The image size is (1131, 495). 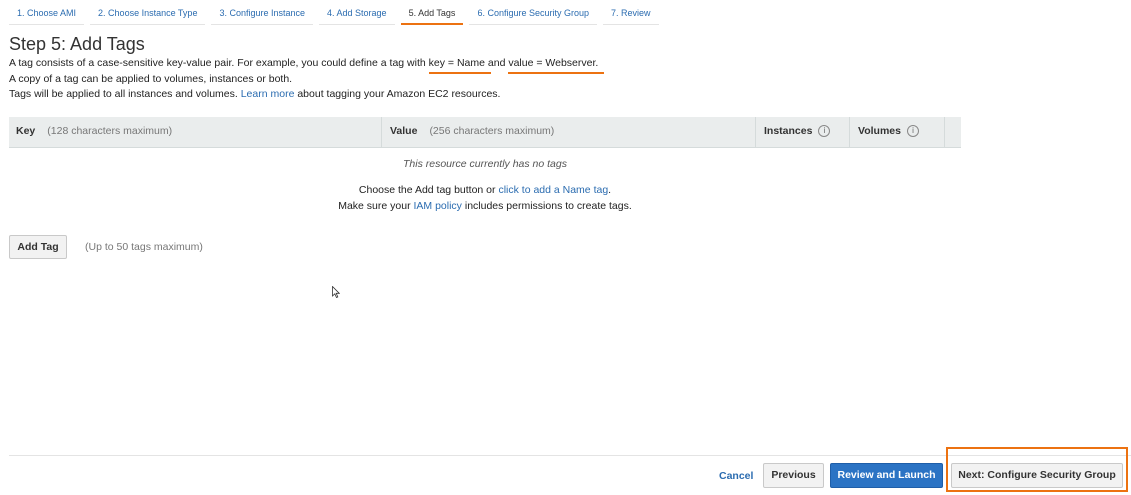 I want to click on cancel-link: Cancel, so click(x=736, y=476).